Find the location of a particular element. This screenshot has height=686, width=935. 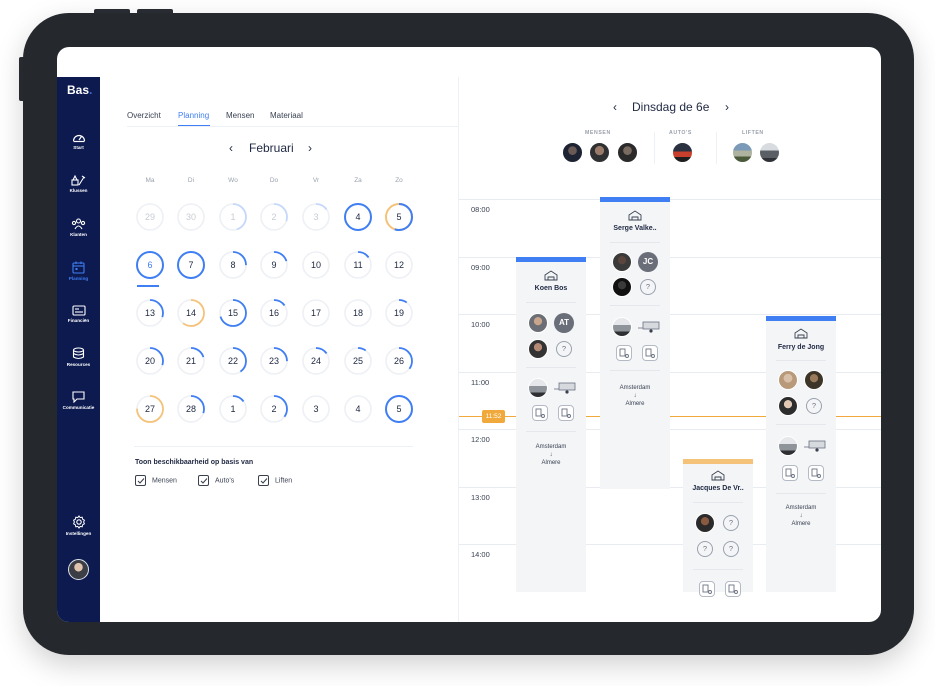

user-avatar is located at coordinates (78, 569).